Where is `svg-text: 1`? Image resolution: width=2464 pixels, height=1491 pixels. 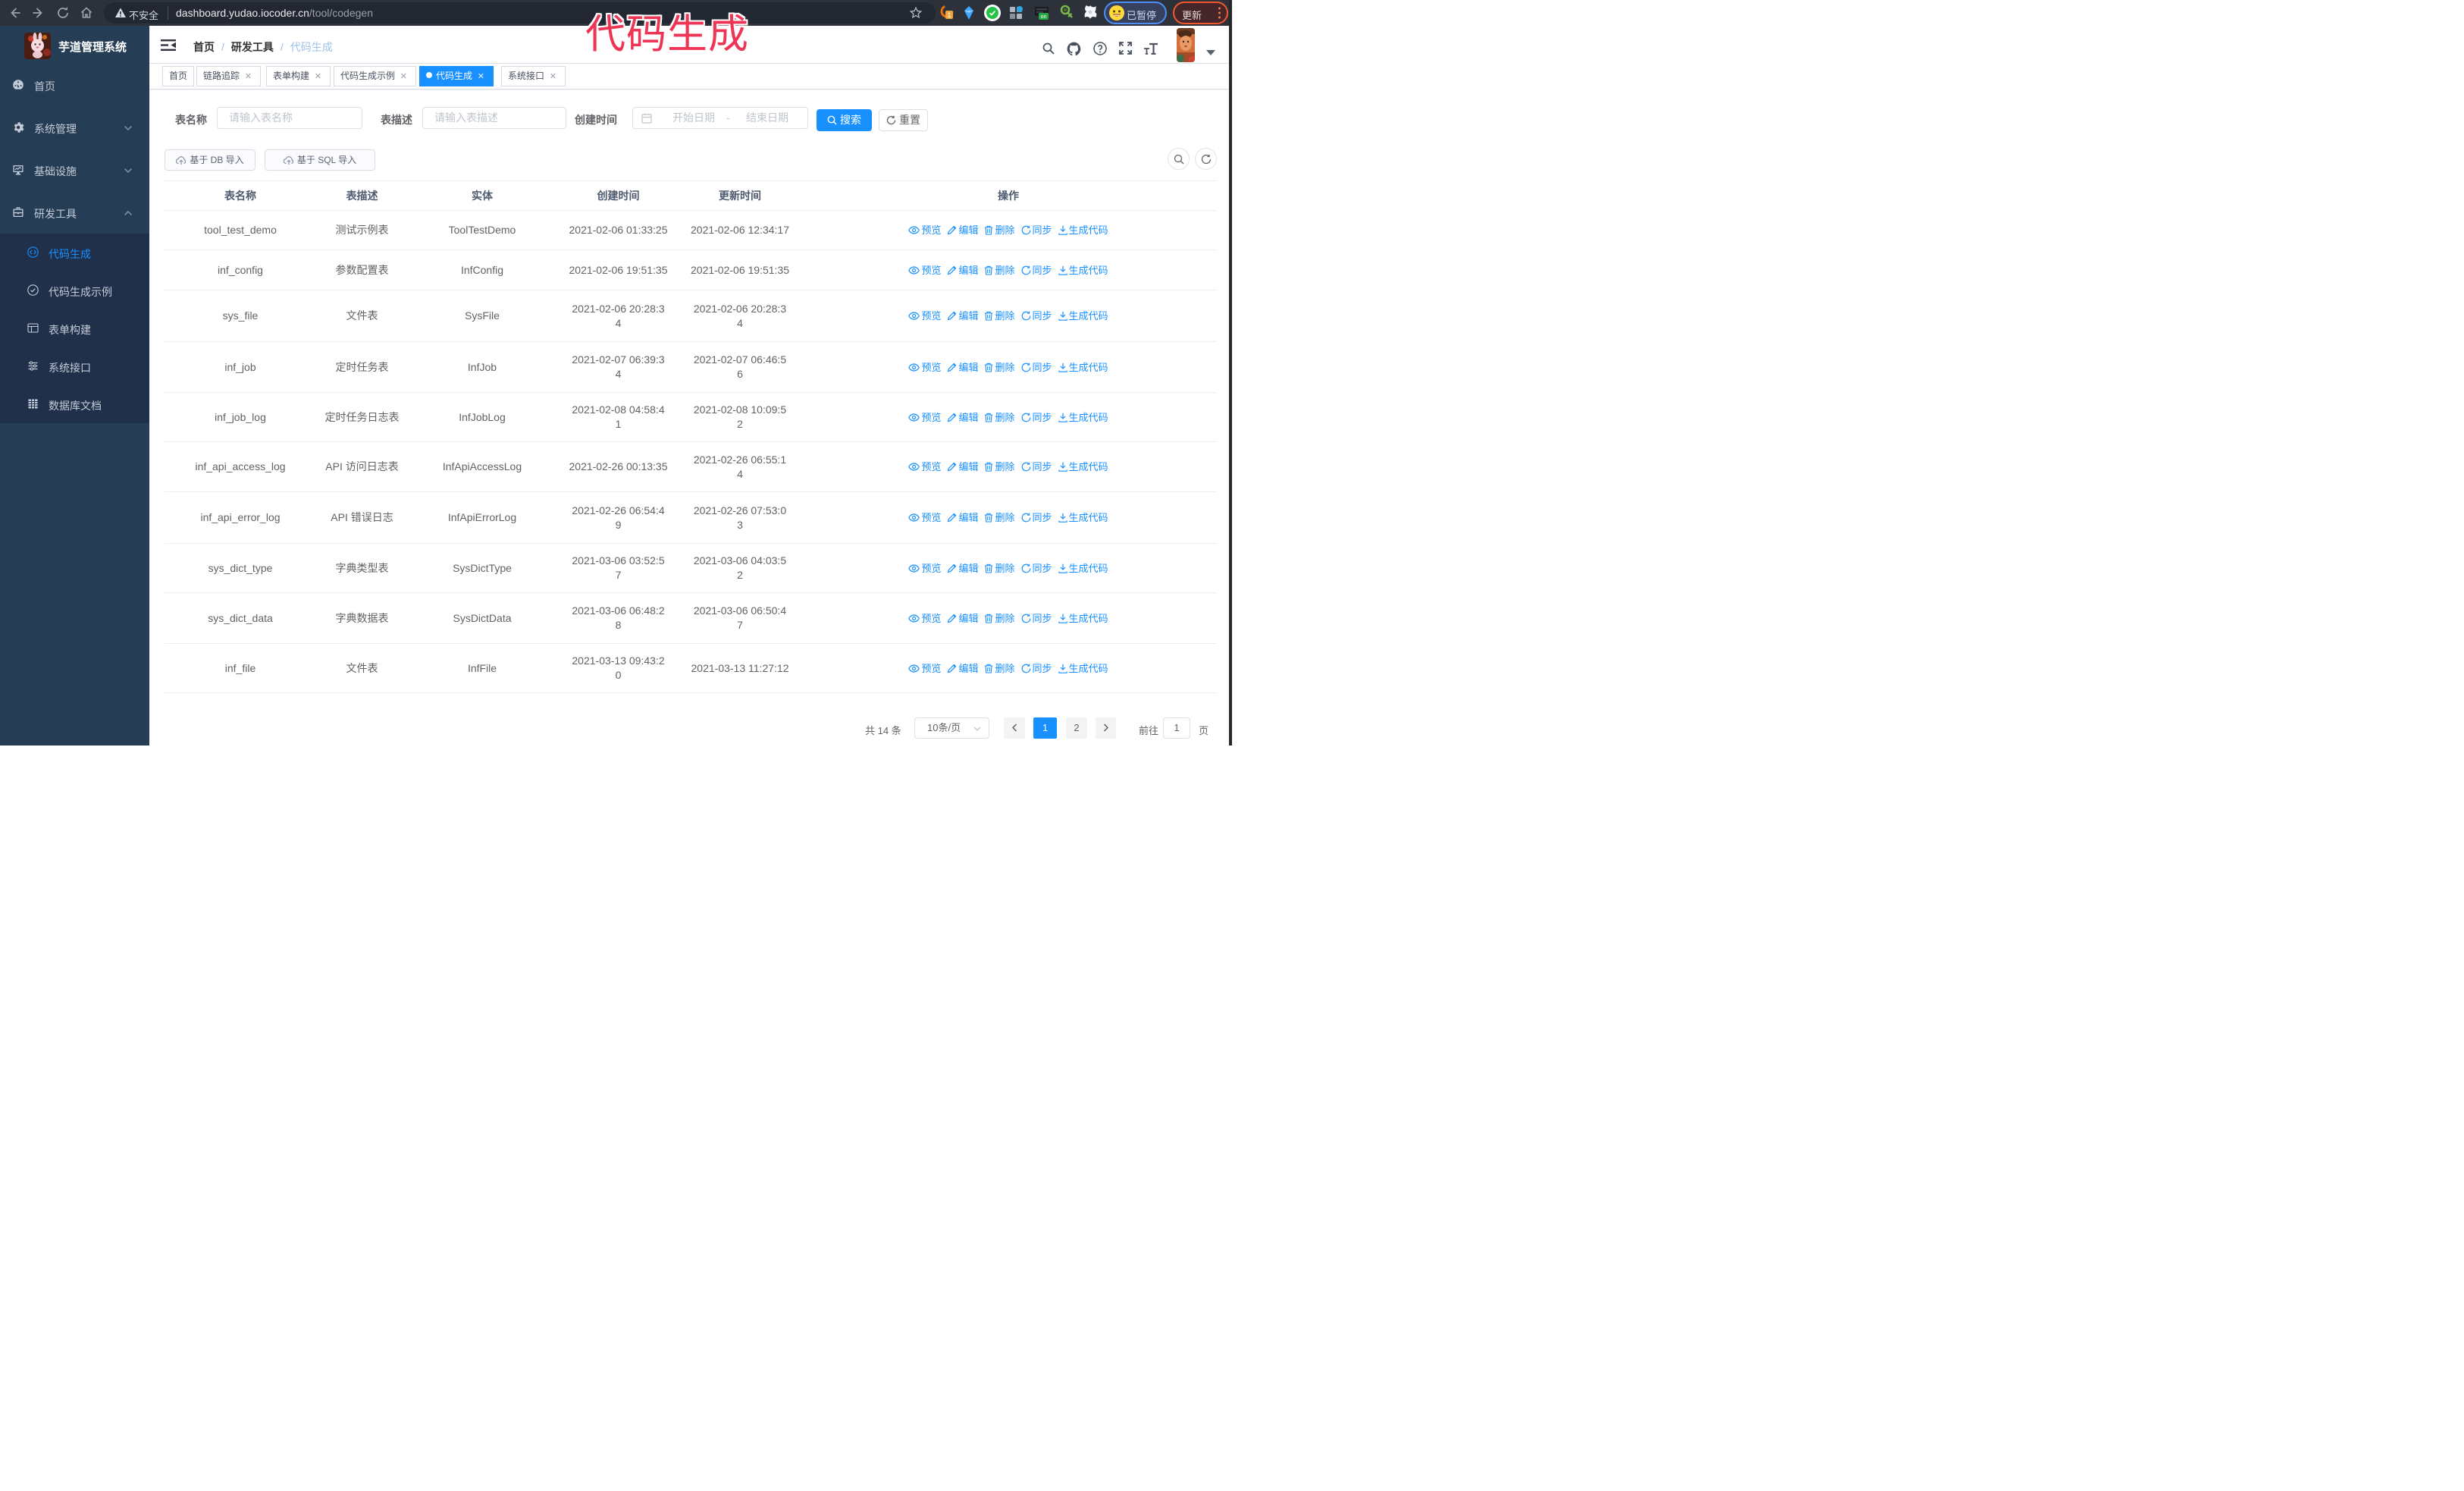
svg-text: 1 is located at coordinates (949, 15).